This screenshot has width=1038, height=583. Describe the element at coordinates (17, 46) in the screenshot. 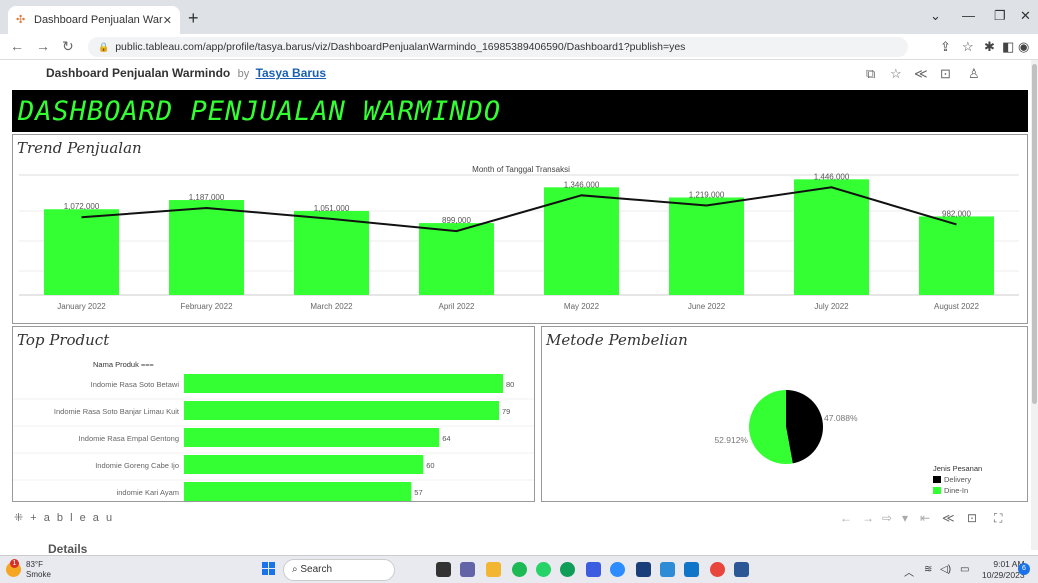

I see `back-icon: ←` at that location.